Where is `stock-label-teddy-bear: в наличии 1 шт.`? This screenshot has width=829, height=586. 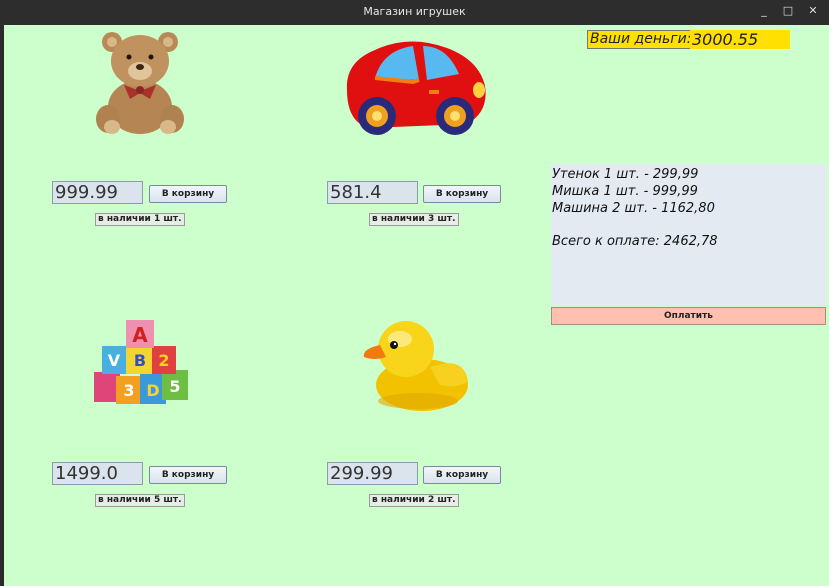 stock-label-teddy-bear: в наличии 1 шт. is located at coordinates (140, 219).